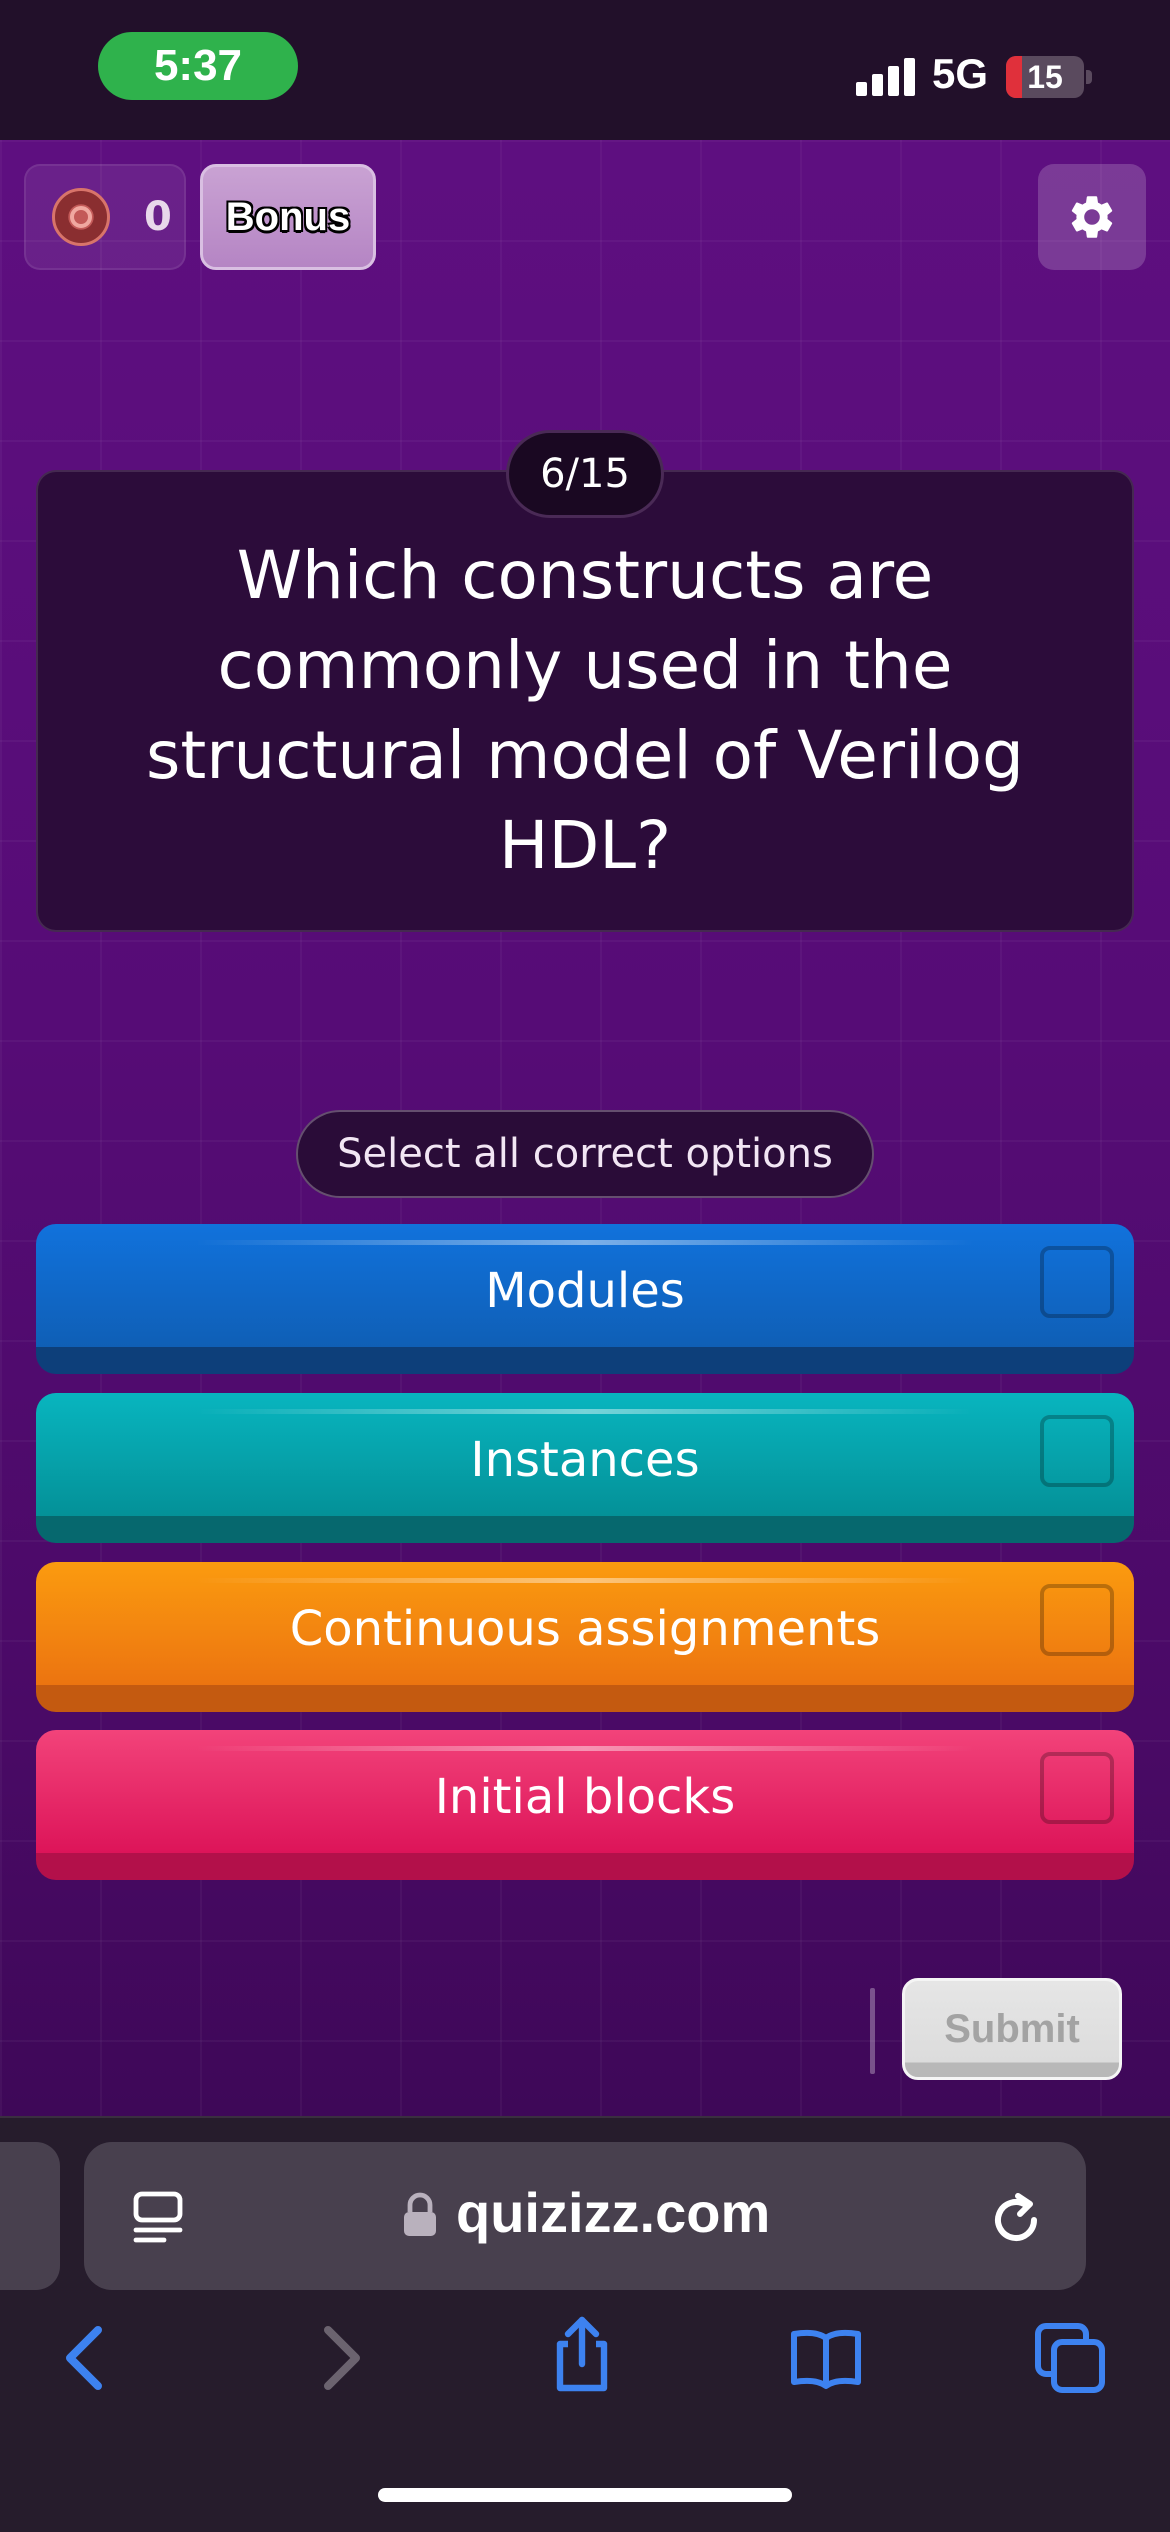  I want to click on bonus-button: Bonus, so click(288, 217).